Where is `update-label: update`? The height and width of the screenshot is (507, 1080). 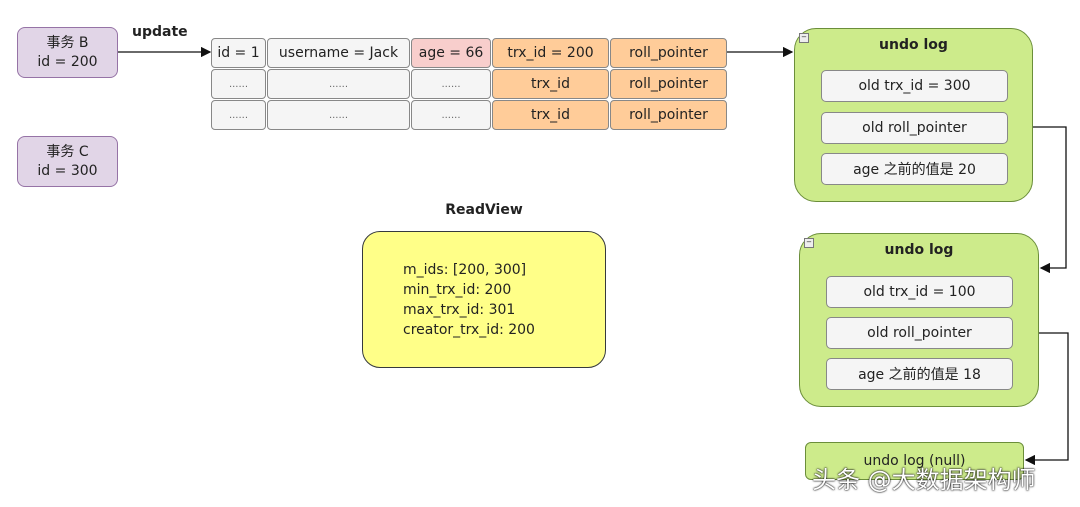
update-label: update is located at coordinates (160, 32).